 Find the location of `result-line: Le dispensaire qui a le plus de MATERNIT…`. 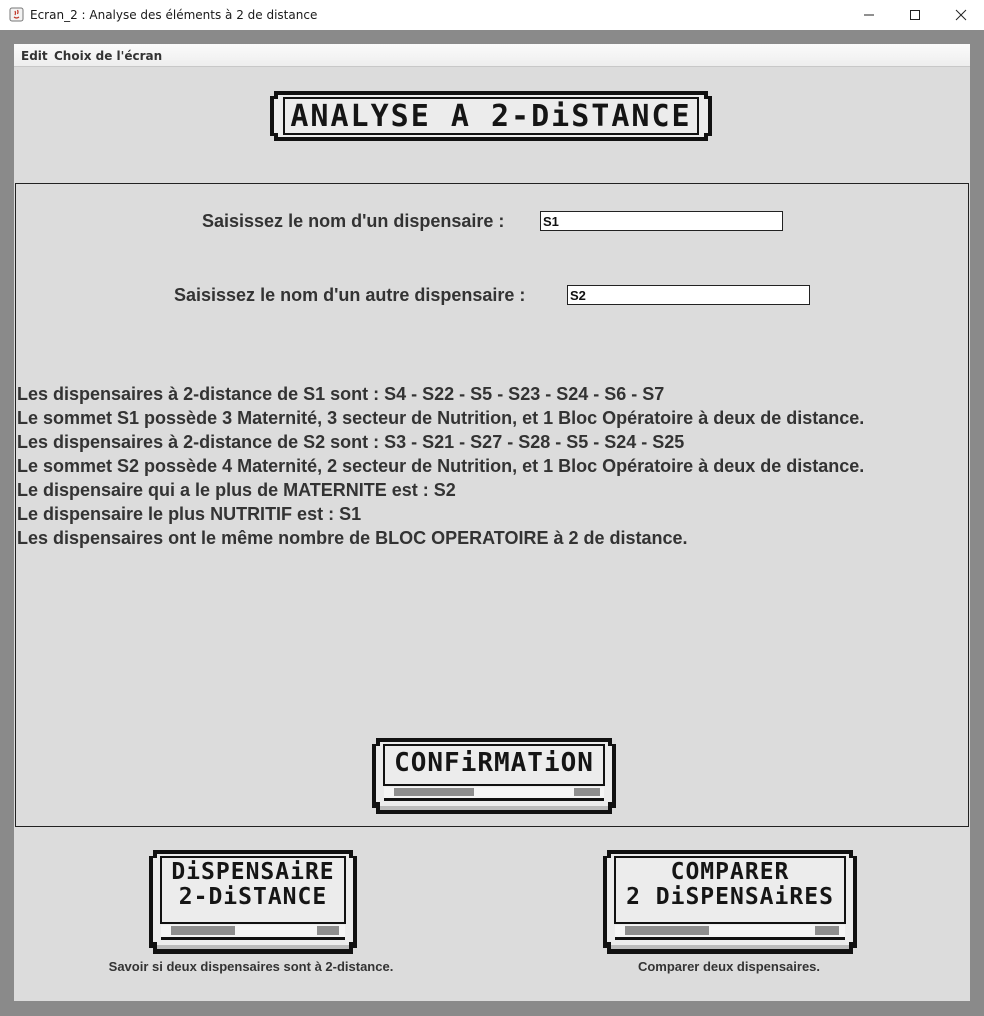

result-line: Le dispensaire qui a le plus de MATERNIT… is located at coordinates (236, 490).